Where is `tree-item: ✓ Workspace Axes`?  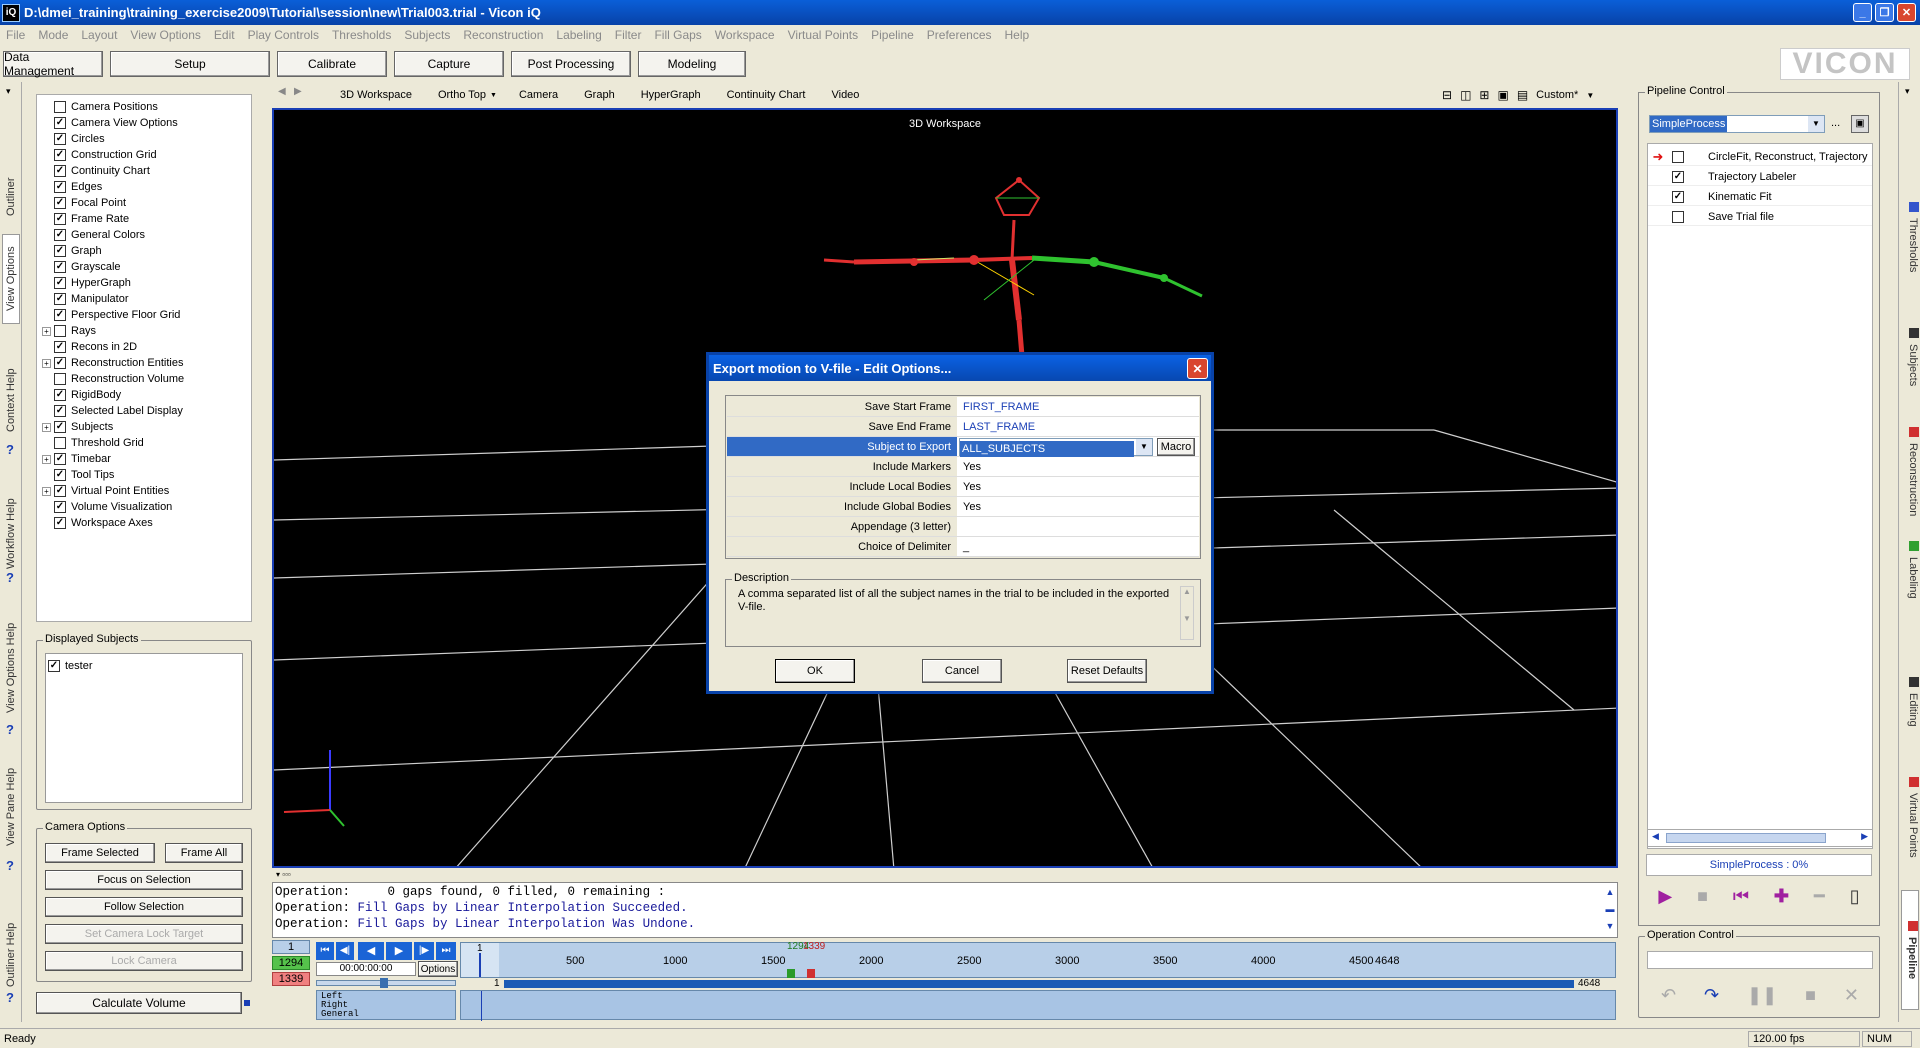
tree-item: ✓ Workspace Axes is located at coordinates (95, 523).